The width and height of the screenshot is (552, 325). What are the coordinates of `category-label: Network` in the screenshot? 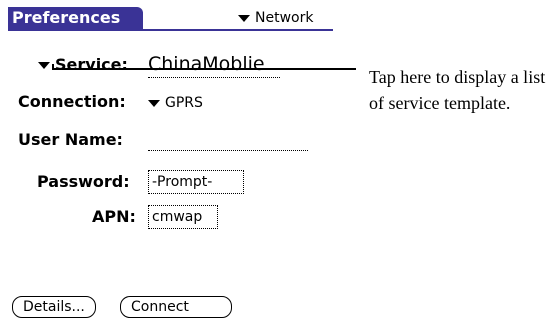 It's located at (284, 18).